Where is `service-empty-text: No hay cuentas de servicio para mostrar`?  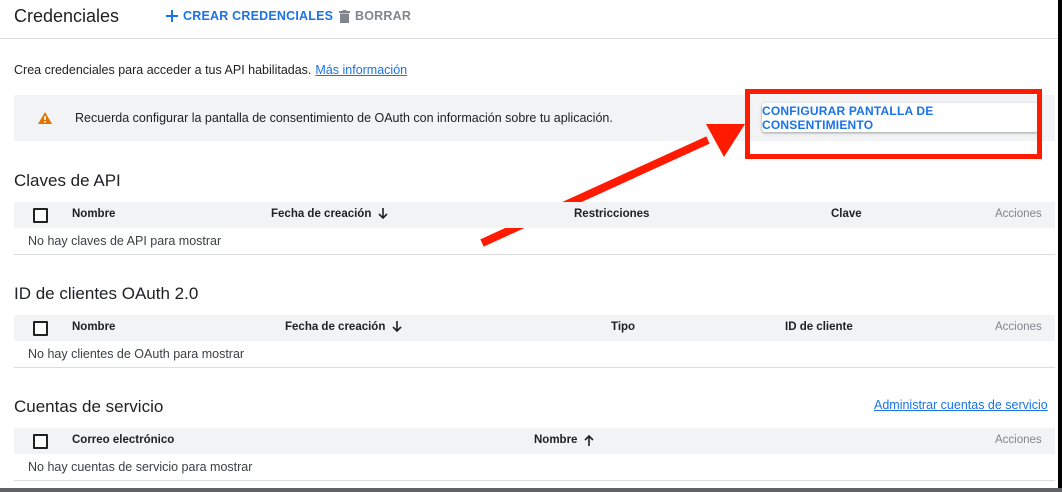 service-empty-text: No hay cuentas de servicio para mostrar is located at coordinates (140, 467).